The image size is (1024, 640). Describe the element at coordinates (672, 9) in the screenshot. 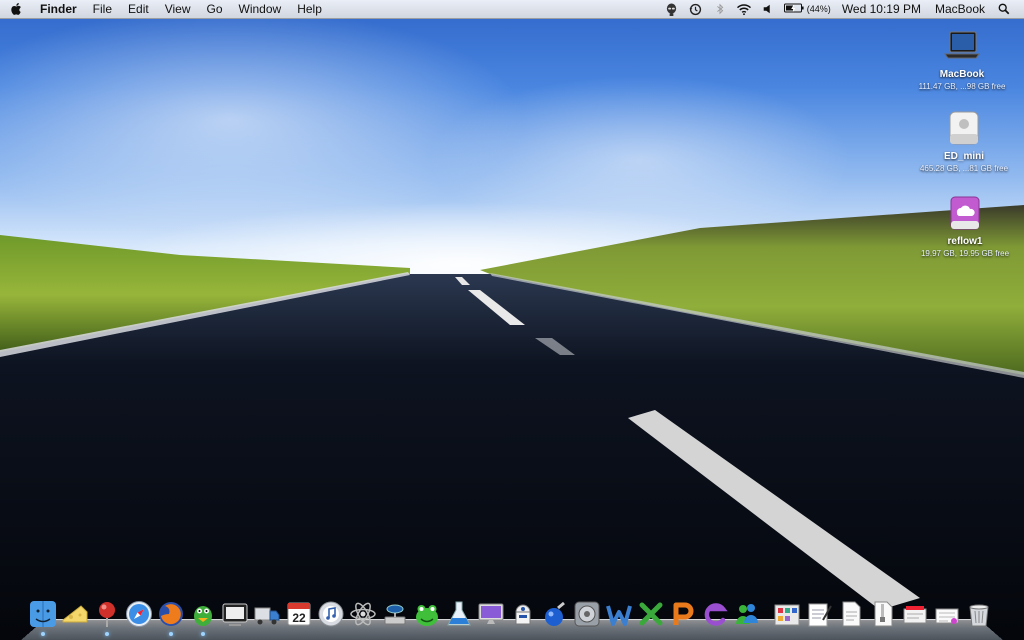

I see `alien-icon` at that location.